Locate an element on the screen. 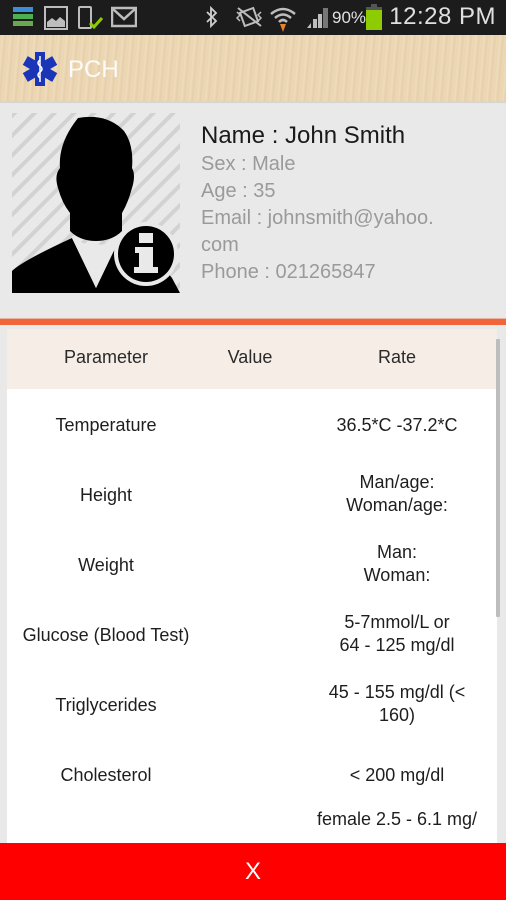  table-row: Cholesterol < 200 mg/dl is located at coordinates (252, 774).